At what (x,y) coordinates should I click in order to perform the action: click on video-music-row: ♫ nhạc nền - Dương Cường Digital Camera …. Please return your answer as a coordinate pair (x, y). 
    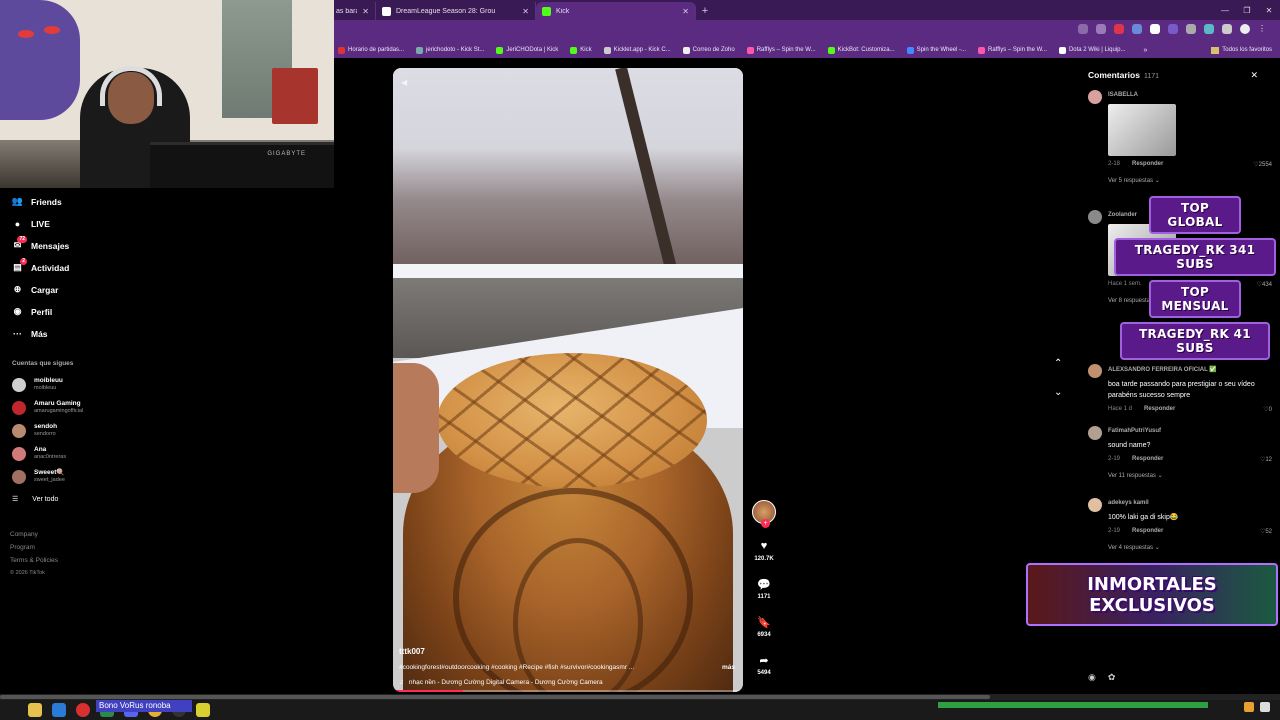
    Looking at the image, I should click on (567, 682).